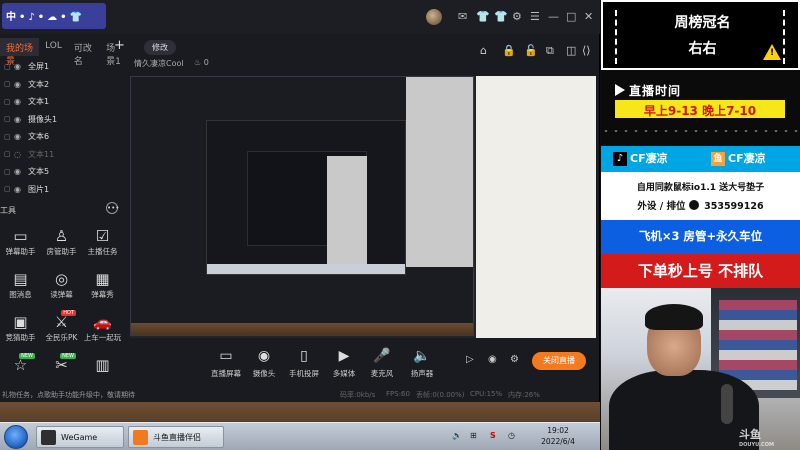 This screenshot has width=800, height=450. What do you see at coordinates (21, 154) in the screenshot?
I see `eye-icon: ◌` at bounding box center [21, 154].